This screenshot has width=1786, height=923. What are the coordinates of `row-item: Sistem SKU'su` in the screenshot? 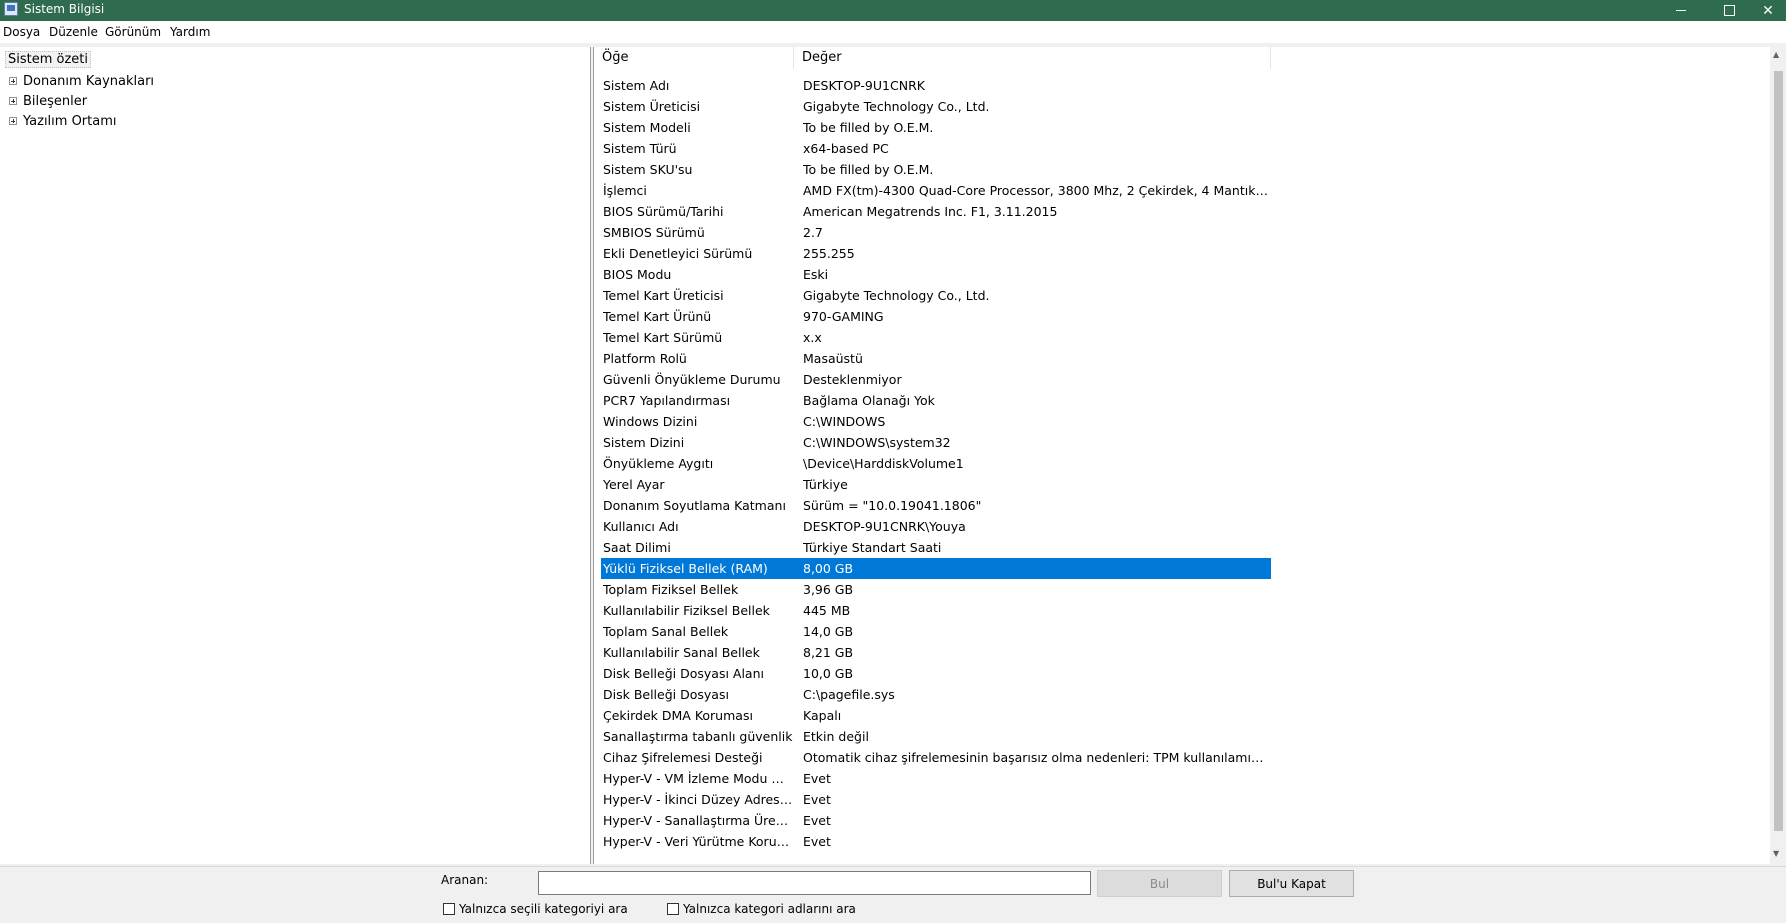 It's located at (648, 169).